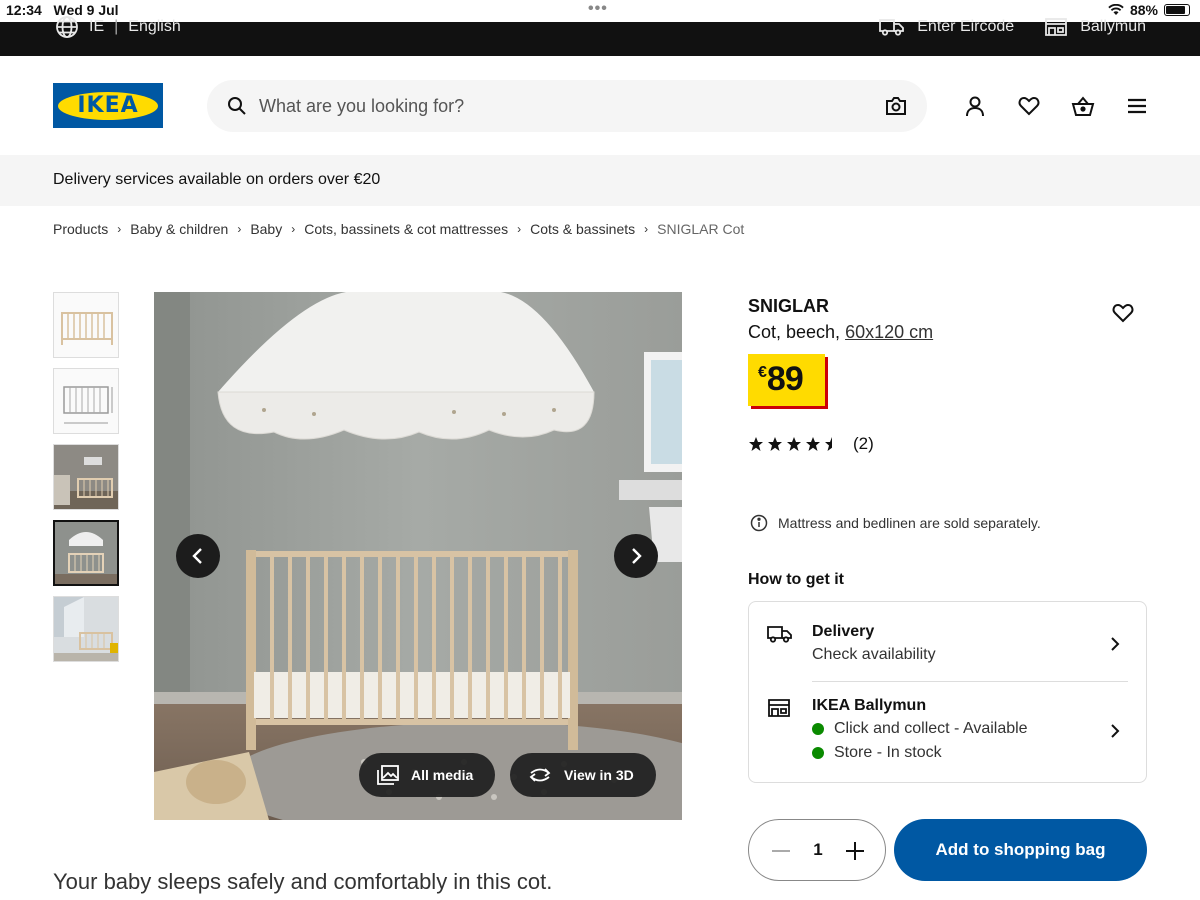 Image resolution: width=1200 pixels, height=900 pixels. Describe the element at coordinates (966, 26) in the screenshot. I see `eircode-label: Enter Eircode` at that location.